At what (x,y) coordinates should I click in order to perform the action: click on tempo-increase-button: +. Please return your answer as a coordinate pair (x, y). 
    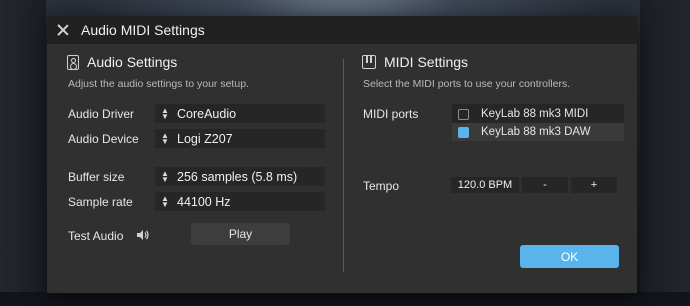
    Looking at the image, I should click on (594, 185).